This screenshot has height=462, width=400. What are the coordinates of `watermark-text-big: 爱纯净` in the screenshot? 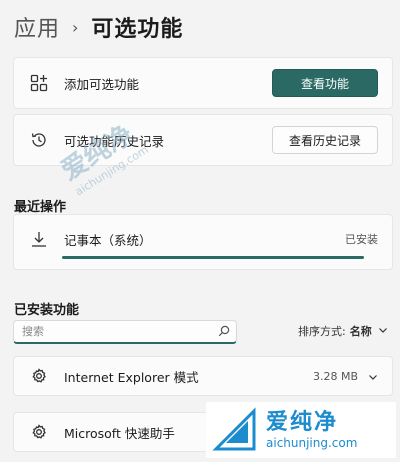 It's located at (302, 422).